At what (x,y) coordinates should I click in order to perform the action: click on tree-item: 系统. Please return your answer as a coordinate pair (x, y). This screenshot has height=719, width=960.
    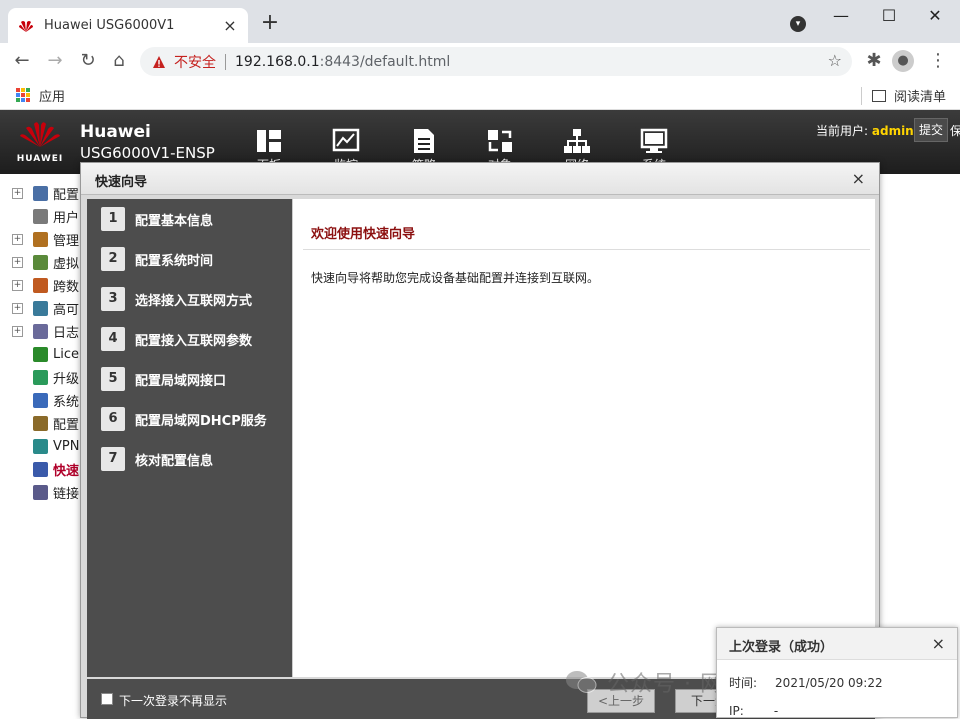
    Looking at the image, I should click on (45, 400).